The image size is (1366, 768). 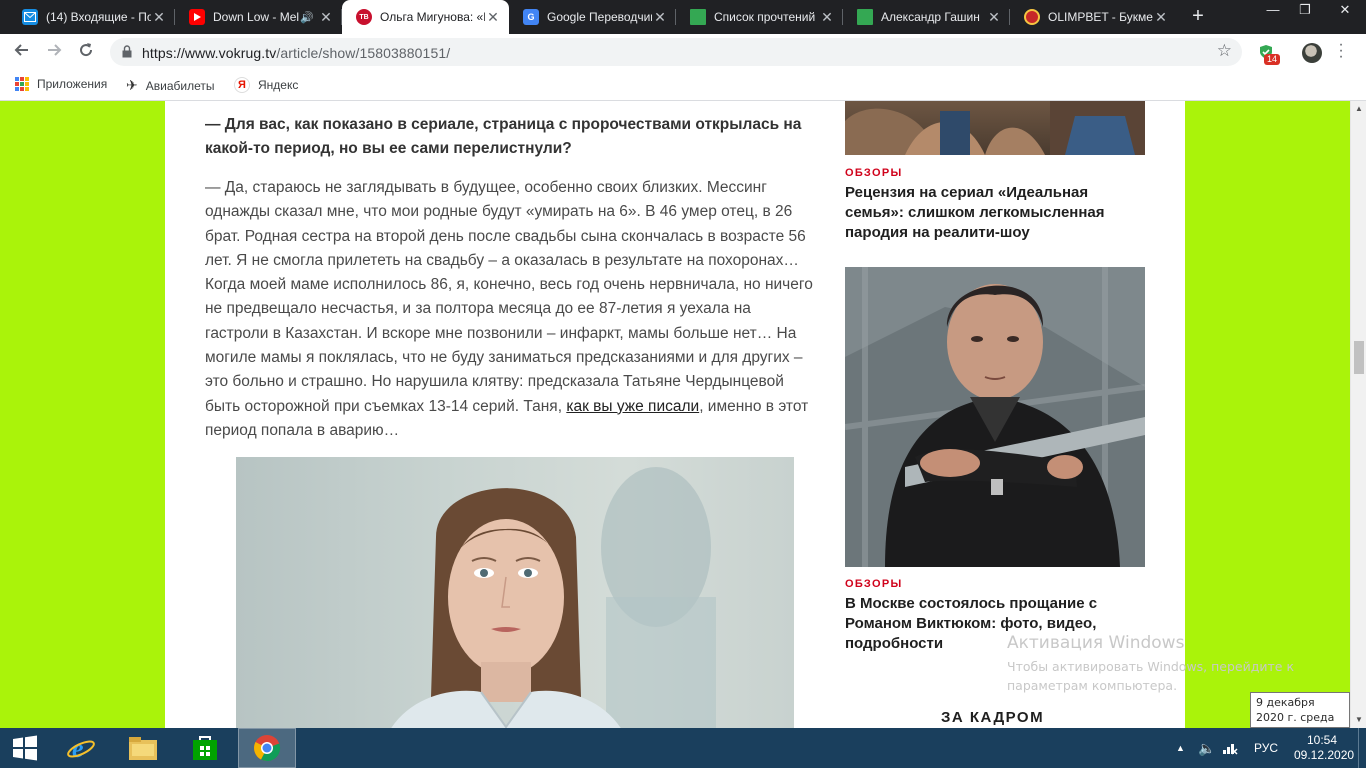 I want to click on tray-chevron-icon: ▲, so click(x=1180, y=748).